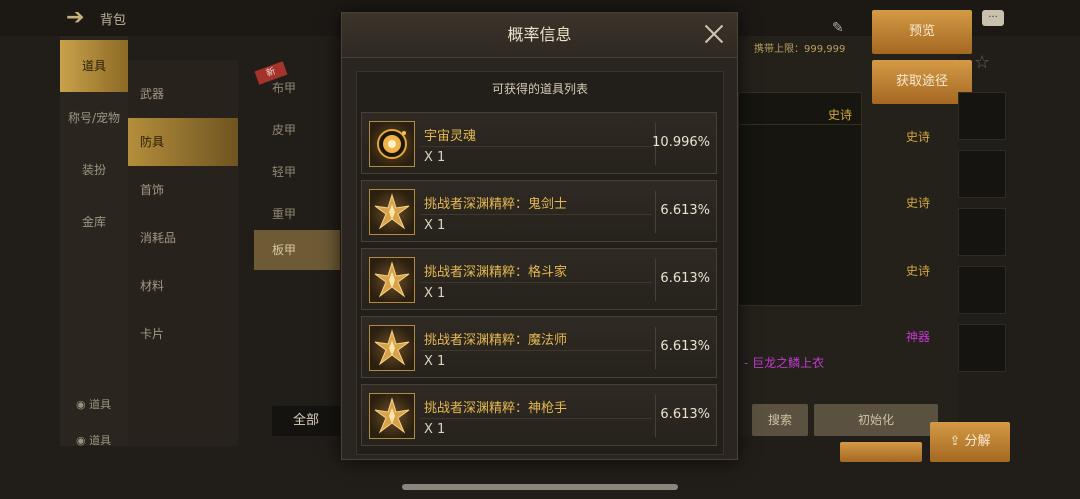  Describe the element at coordinates (539, 89) in the screenshot. I see `list-title: 可获得的道具列表` at that location.